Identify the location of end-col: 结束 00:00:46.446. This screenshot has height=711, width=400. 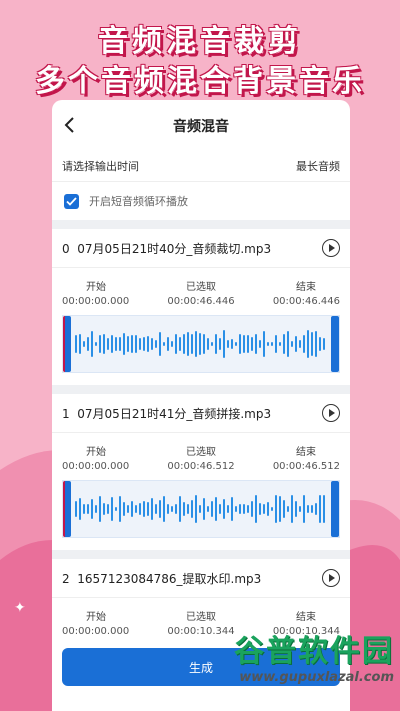
(306, 292).